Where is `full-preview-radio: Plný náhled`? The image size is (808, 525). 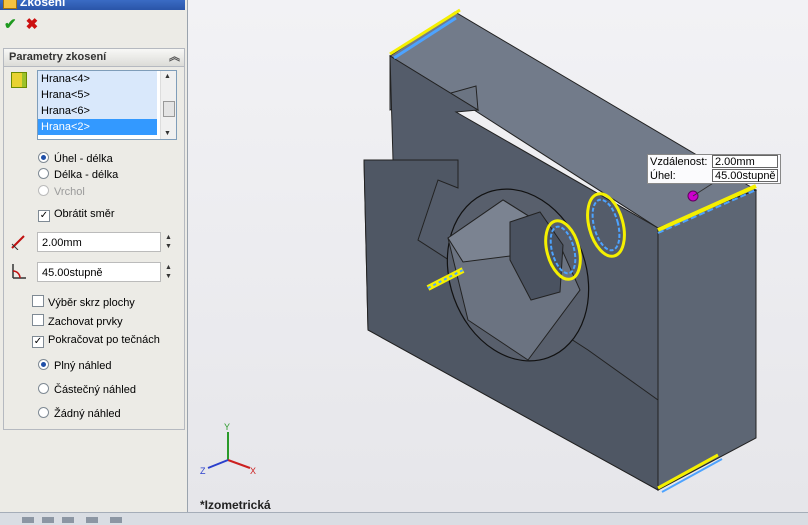 full-preview-radio: Plný náhled is located at coordinates (75, 365).